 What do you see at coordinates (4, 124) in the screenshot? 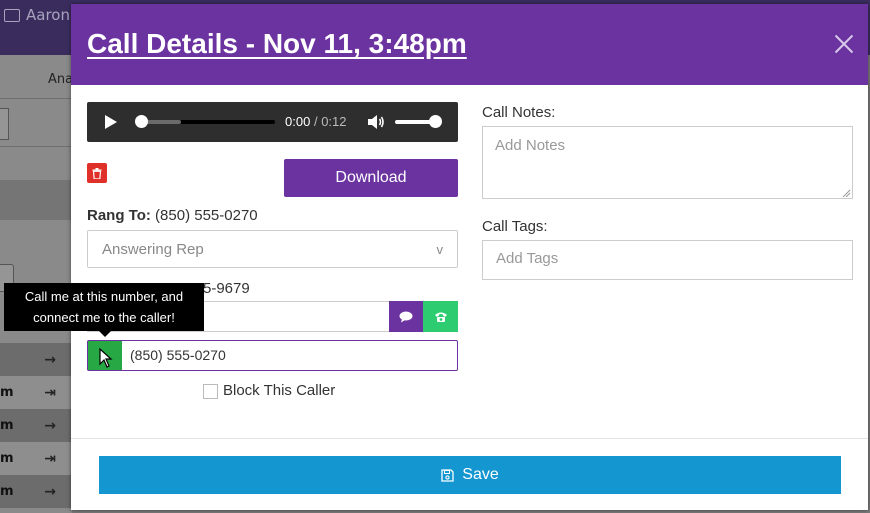
I see `background-input` at bounding box center [4, 124].